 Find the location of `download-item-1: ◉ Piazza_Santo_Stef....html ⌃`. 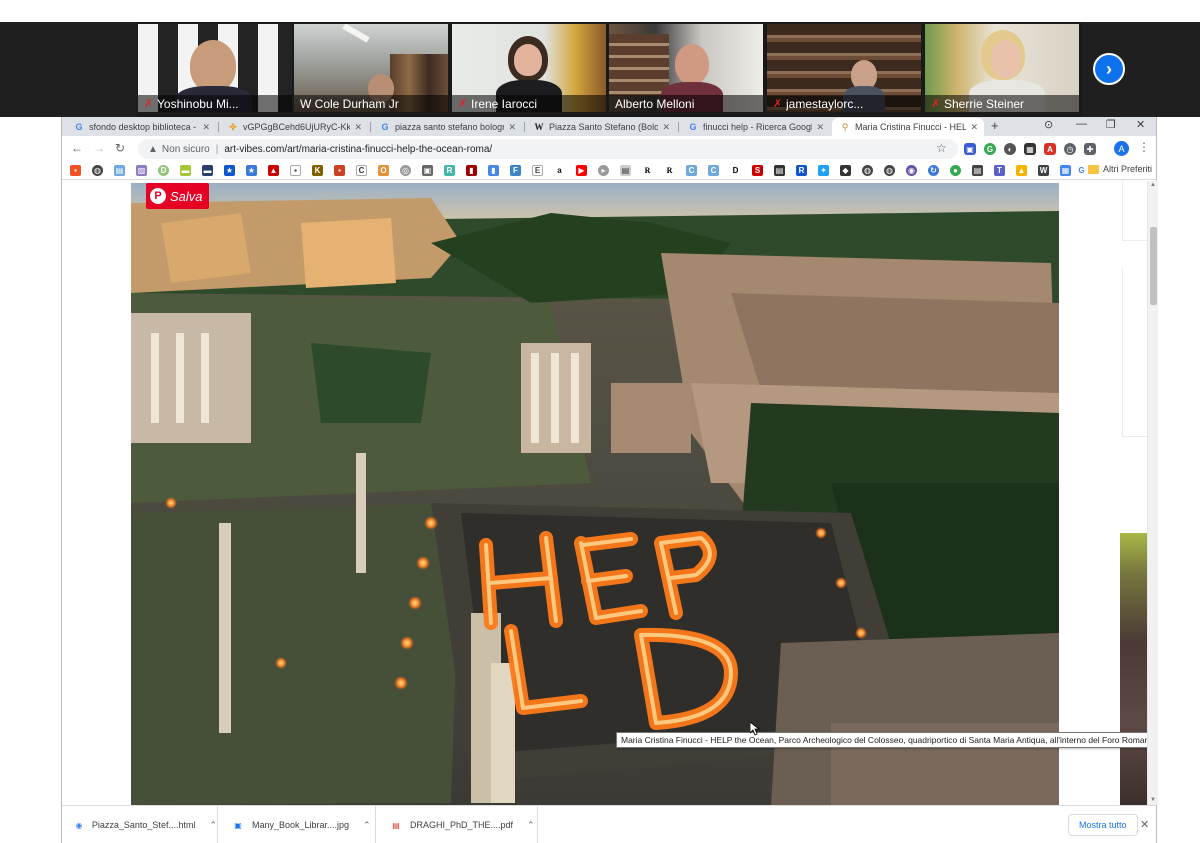

download-item-1: ◉ Piazza_Santo_Stef....html ⌃ is located at coordinates (140, 824).